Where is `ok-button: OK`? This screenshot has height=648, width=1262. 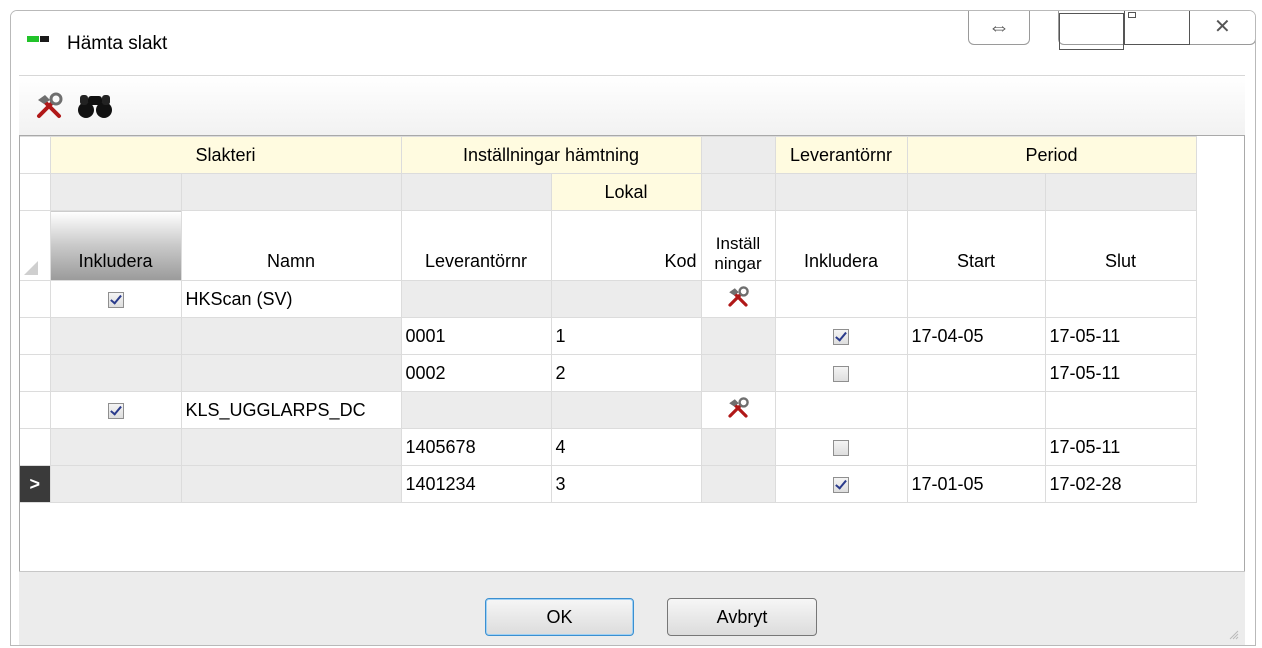
ok-button: OK is located at coordinates (559, 617).